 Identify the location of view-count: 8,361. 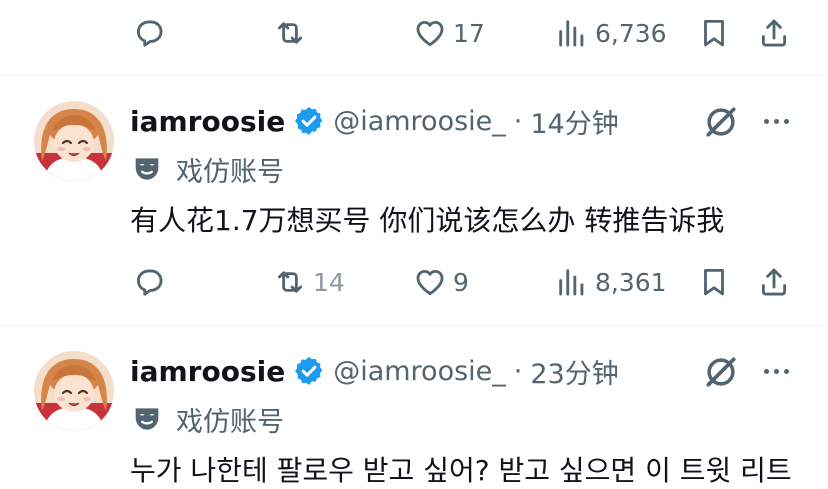
(631, 282).